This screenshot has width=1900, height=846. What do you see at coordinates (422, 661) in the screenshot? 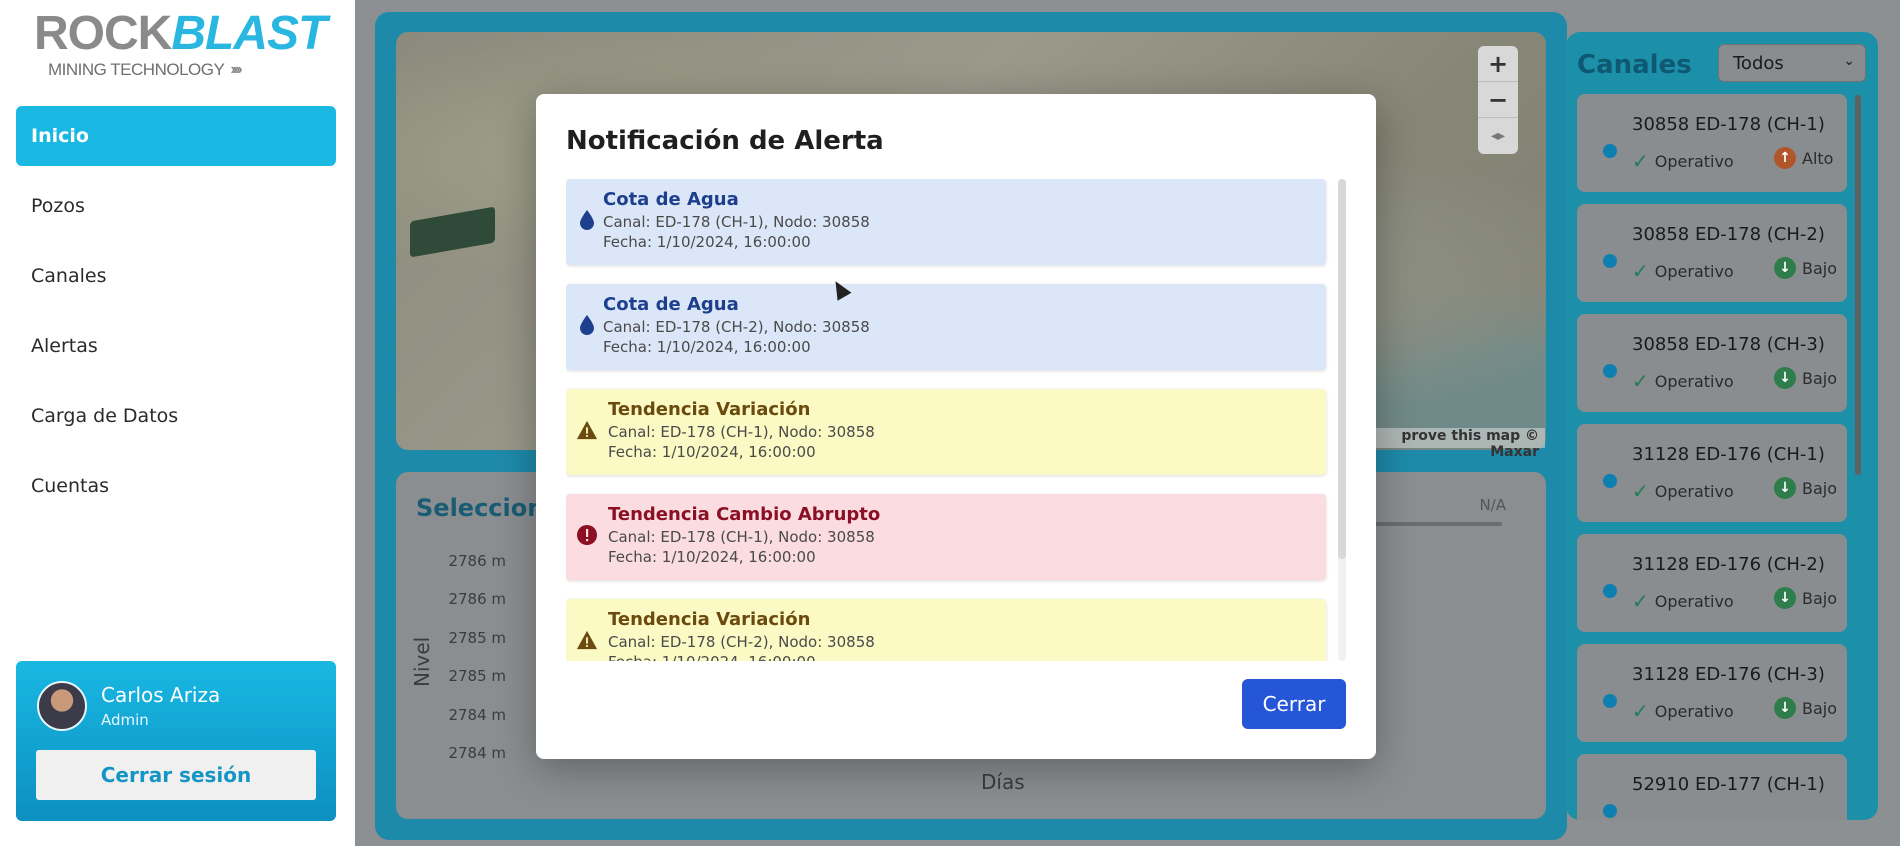
I see `y-axis-label: Nivel` at bounding box center [422, 661].